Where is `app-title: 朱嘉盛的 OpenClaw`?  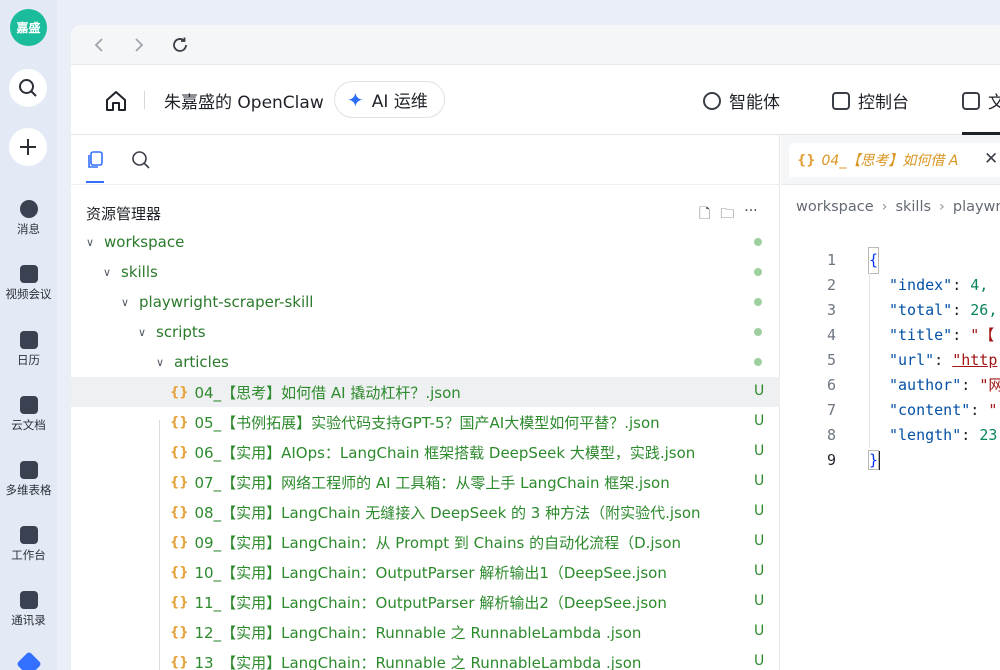 app-title: 朱嘉盛的 OpenClaw is located at coordinates (244, 103).